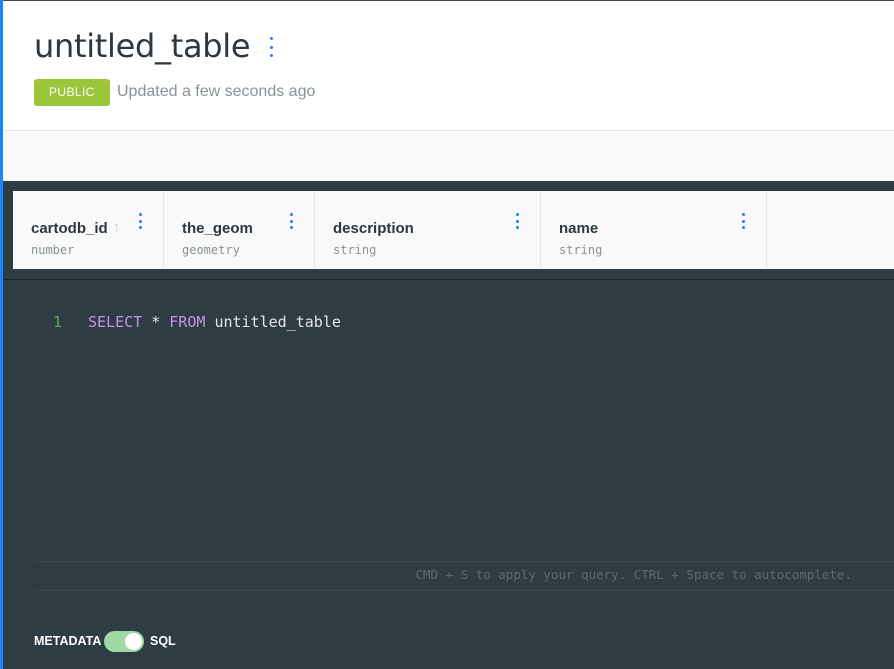 Image resolution: width=894 pixels, height=669 pixels. What do you see at coordinates (163, 641) in the screenshot?
I see `sql-label: SQL` at bounding box center [163, 641].